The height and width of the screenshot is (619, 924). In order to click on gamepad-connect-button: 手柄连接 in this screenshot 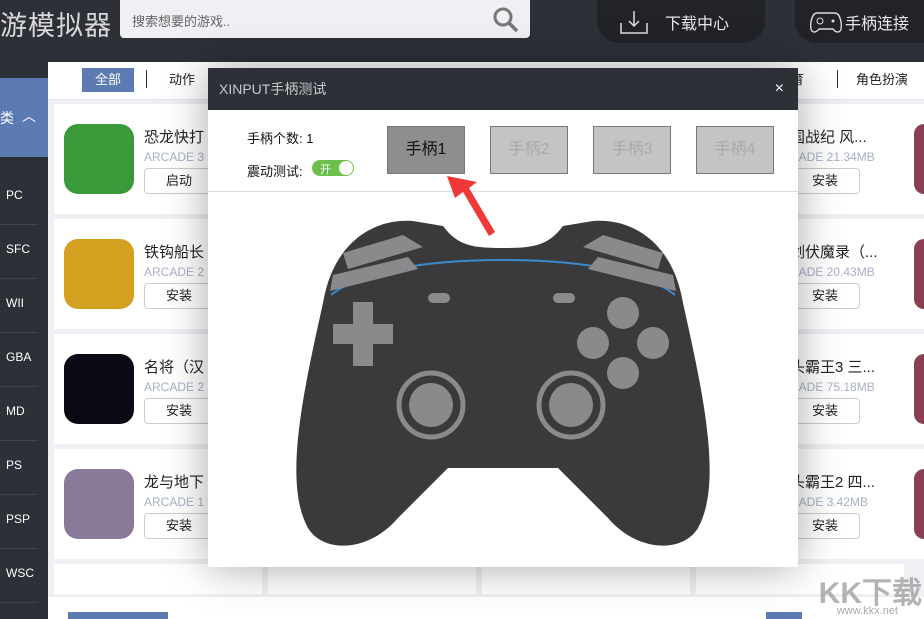, I will do `click(859, 21)`.